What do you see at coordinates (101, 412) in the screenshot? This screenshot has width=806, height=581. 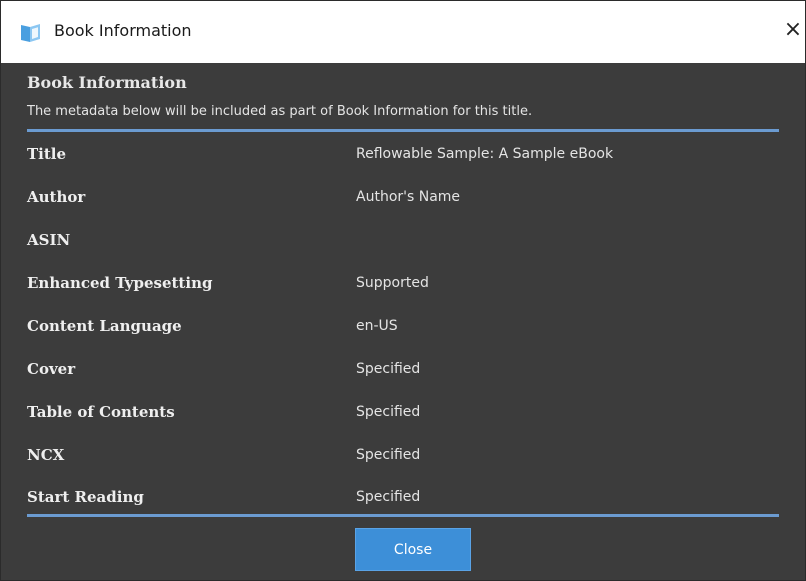 I see `row-label: Table of Contents` at bounding box center [101, 412].